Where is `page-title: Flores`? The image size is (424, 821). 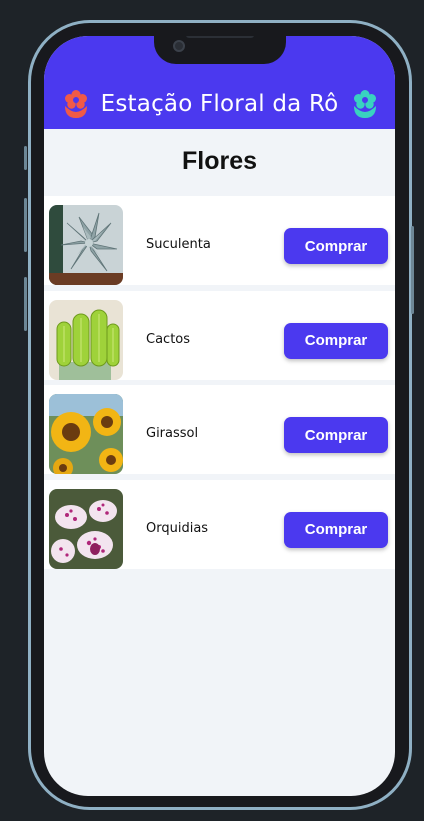
page-title: Flores is located at coordinates (219, 161).